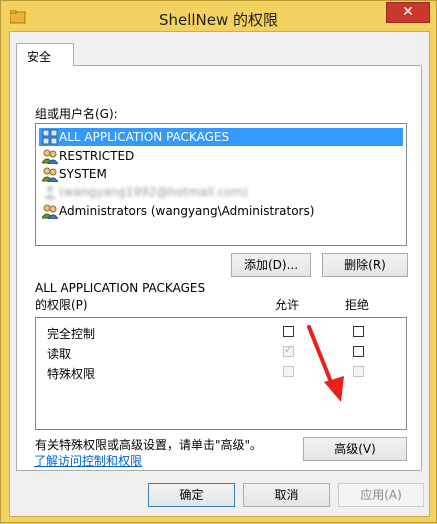  What do you see at coordinates (120, 288) in the screenshot?
I see `permissions-for-label: ALL APPLICATION PACKAGES` at bounding box center [120, 288].